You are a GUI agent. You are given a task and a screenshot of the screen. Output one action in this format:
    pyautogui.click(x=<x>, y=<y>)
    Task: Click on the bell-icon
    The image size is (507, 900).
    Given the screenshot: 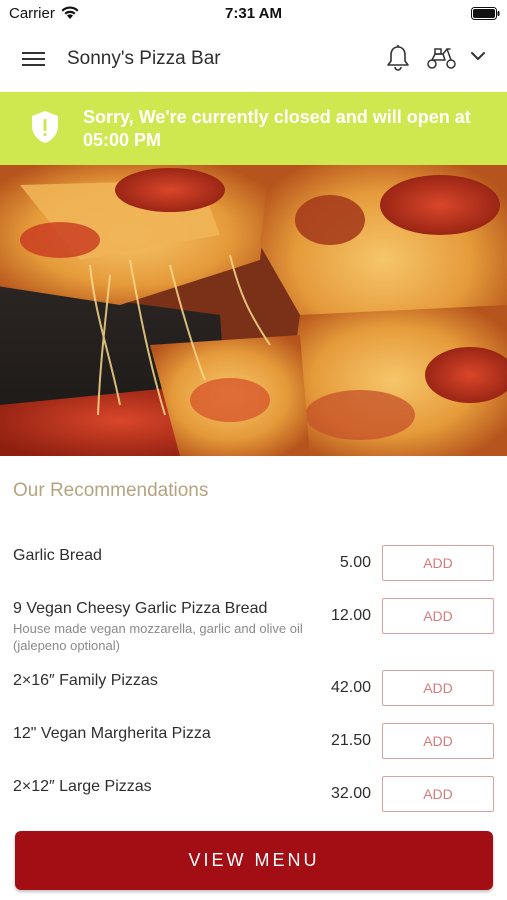 What is the action you would take?
    pyautogui.click(x=398, y=58)
    